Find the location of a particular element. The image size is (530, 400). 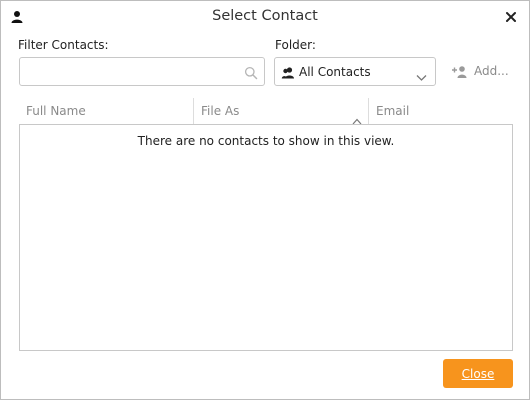

column-header-email: Email is located at coordinates (440, 111).